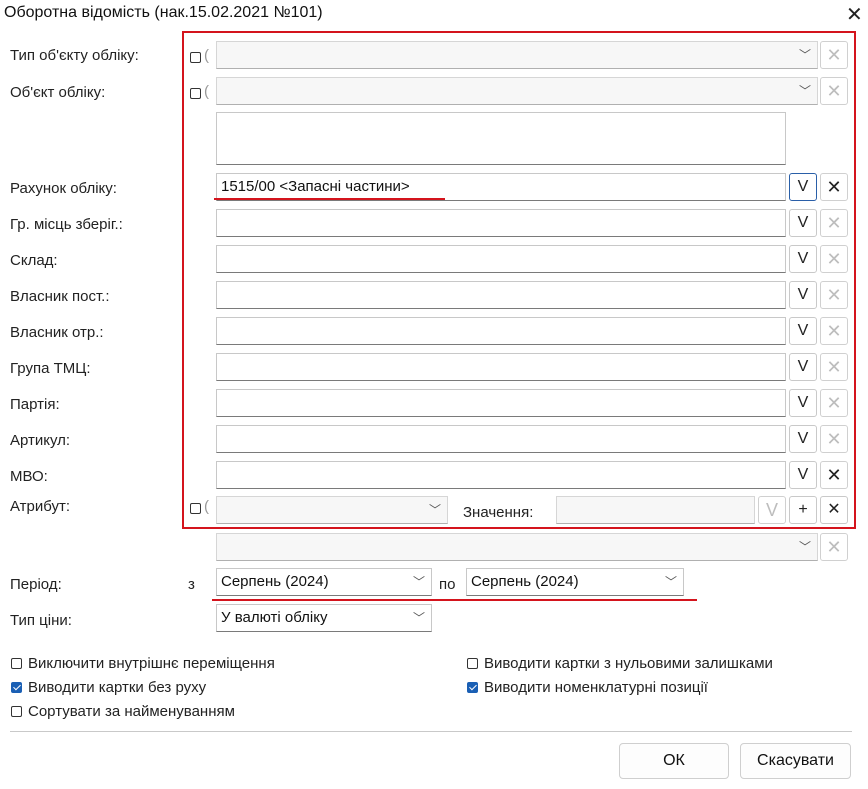  Describe the element at coordinates (163, 12) in the screenshot. I see `window-title: Оборотна відомість (нак.15.02.2021 №101)` at that location.